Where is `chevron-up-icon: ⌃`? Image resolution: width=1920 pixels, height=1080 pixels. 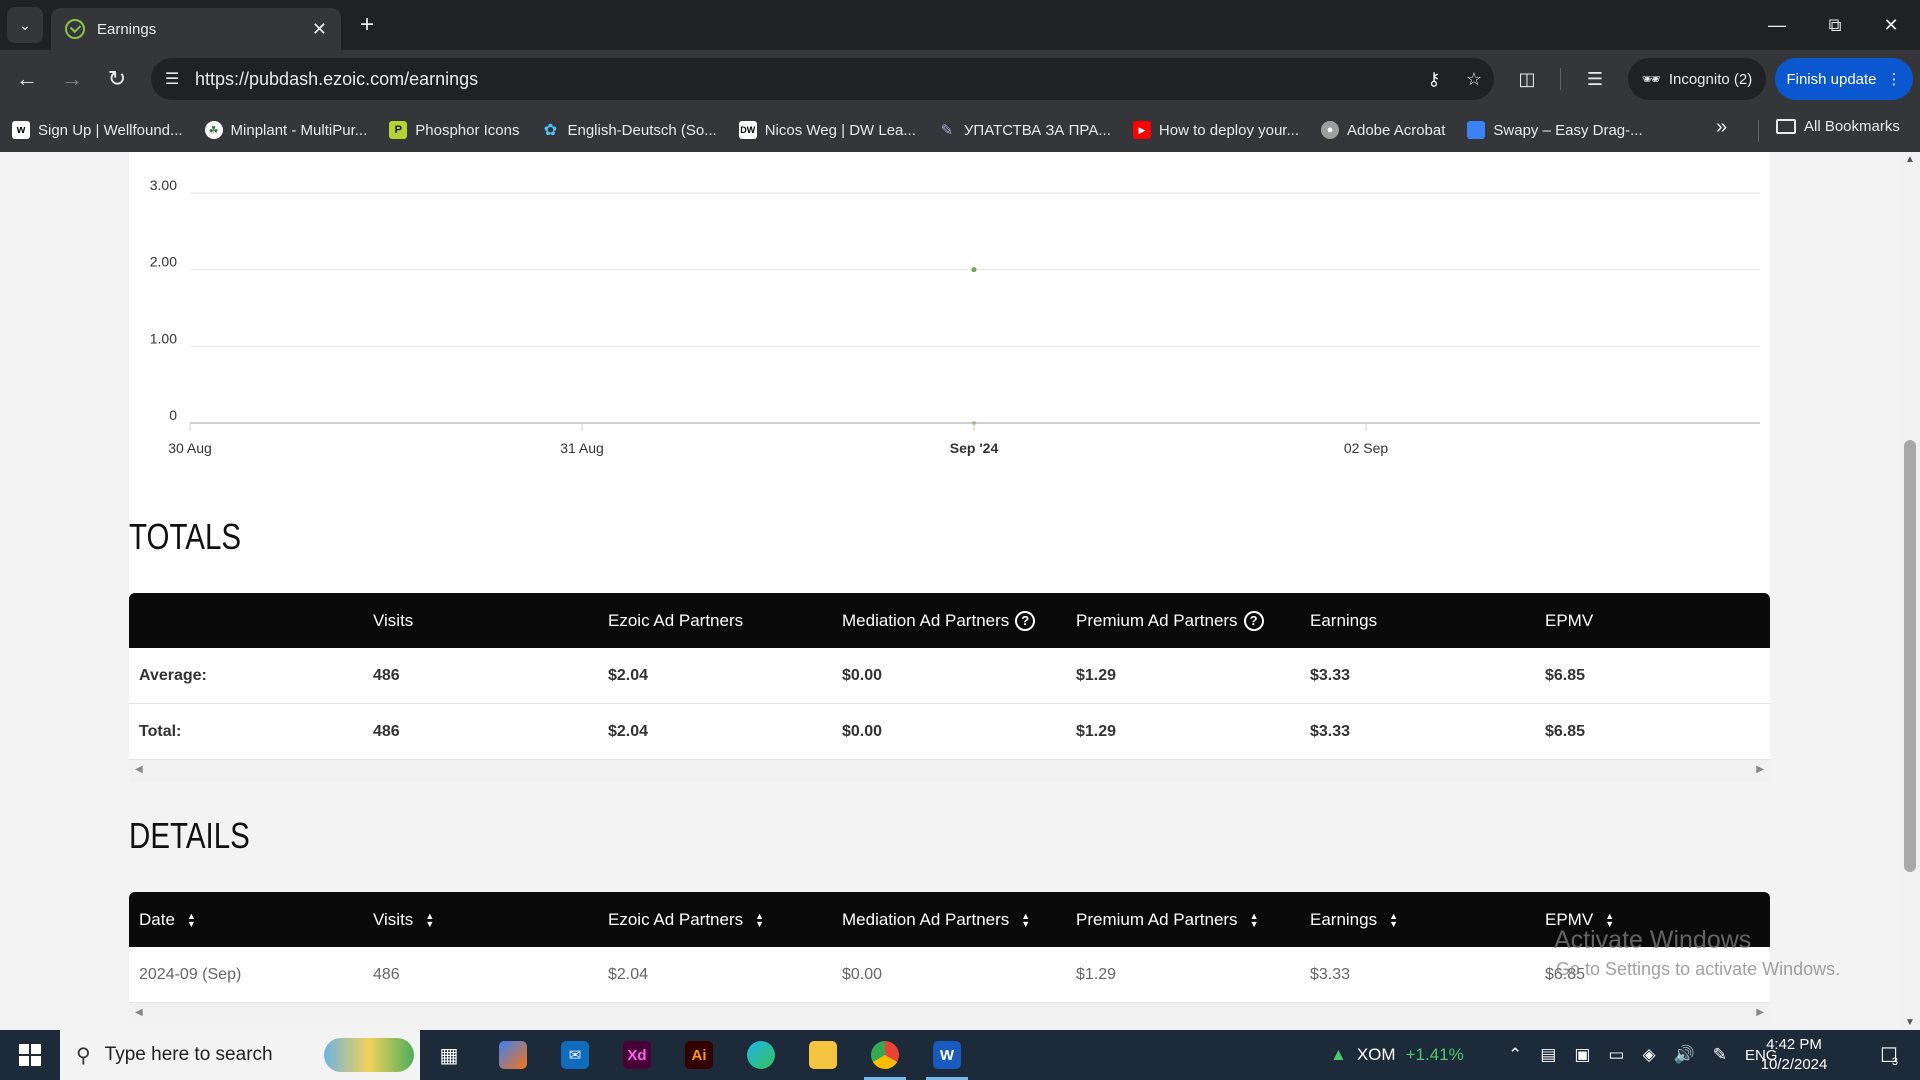 chevron-up-icon: ⌃ is located at coordinates (1515, 1055).